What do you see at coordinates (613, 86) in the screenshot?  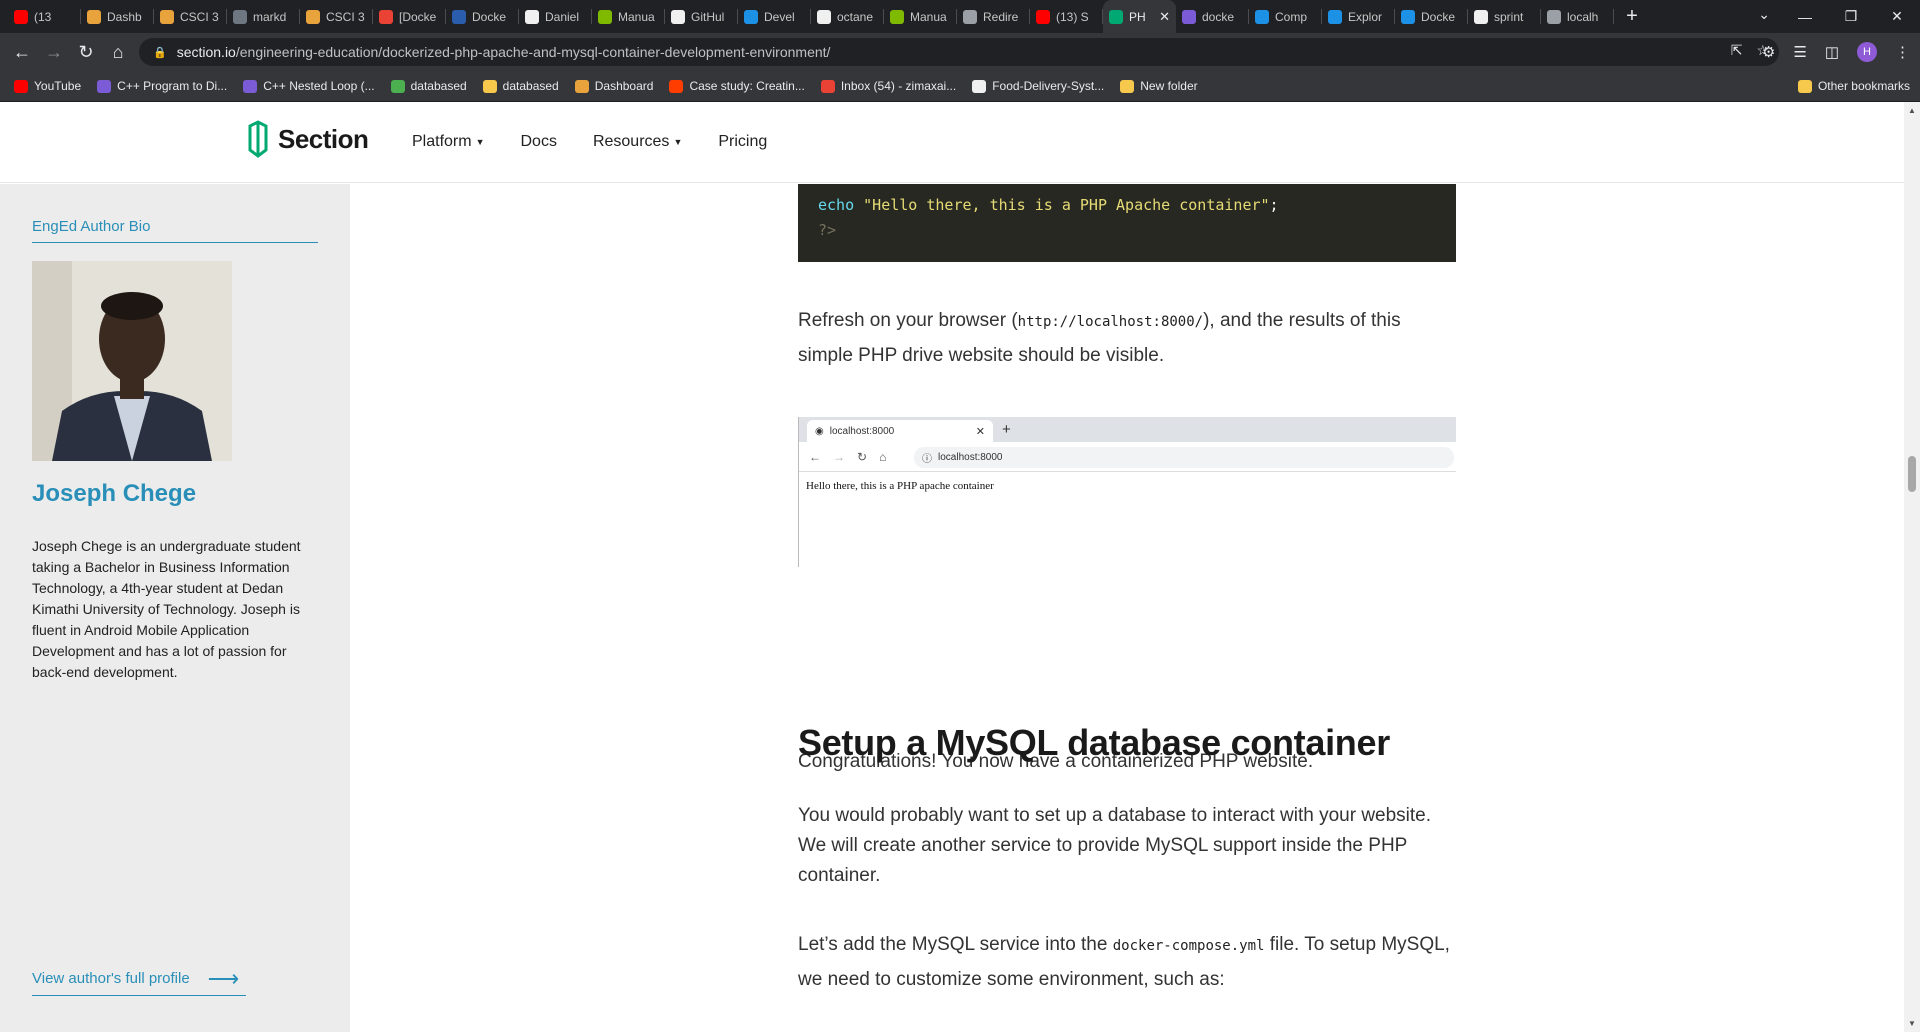 I see `bookmark-item: Dashboard` at bounding box center [613, 86].